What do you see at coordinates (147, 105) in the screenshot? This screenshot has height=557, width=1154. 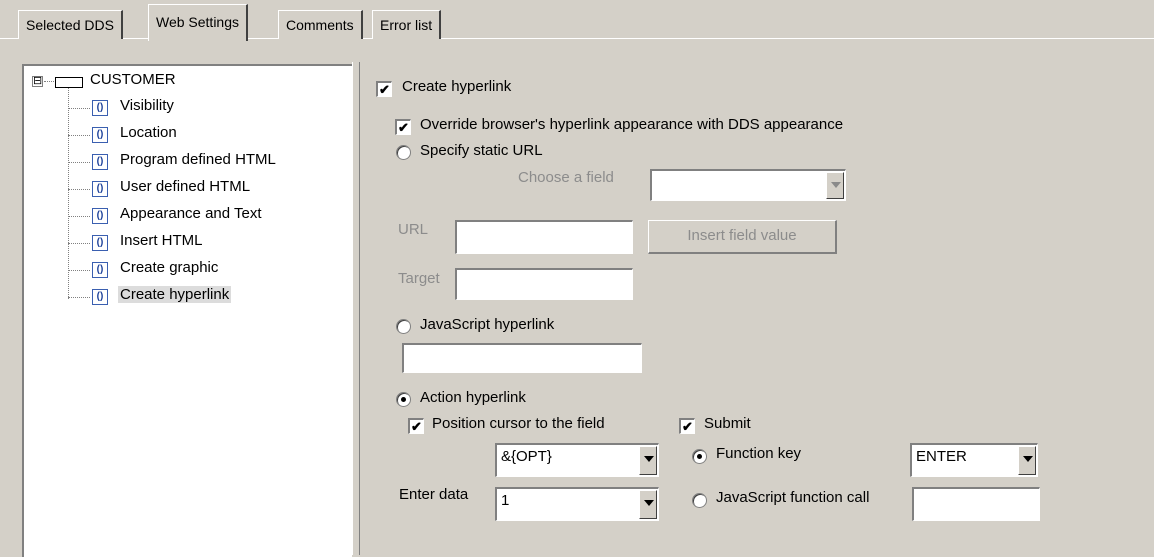 I see `tree-item-visibility: Visibility` at bounding box center [147, 105].